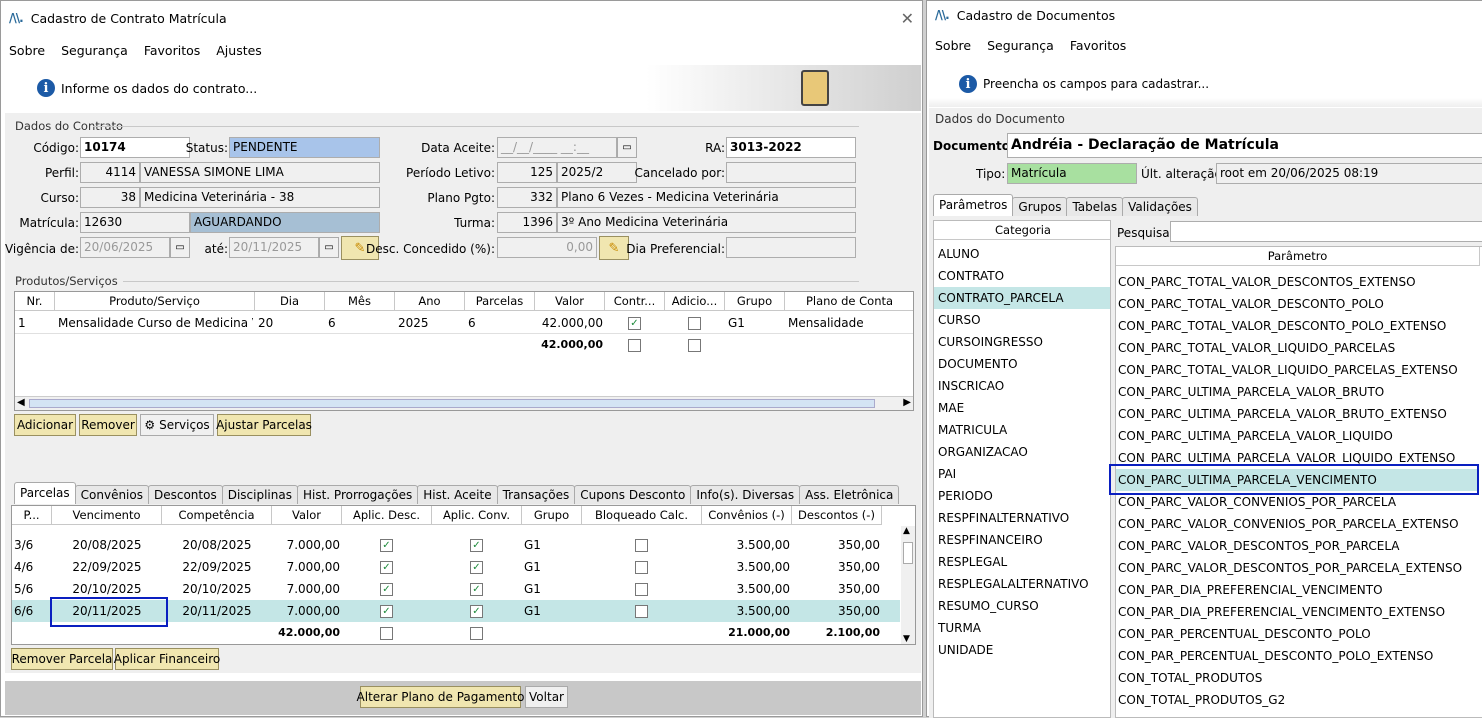 This screenshot has width=1482, height=718. What do you see at coordinates (849, 301) in the screenshot?
I see `col-header: Plano de Conta` at bounding box center [849, 301].